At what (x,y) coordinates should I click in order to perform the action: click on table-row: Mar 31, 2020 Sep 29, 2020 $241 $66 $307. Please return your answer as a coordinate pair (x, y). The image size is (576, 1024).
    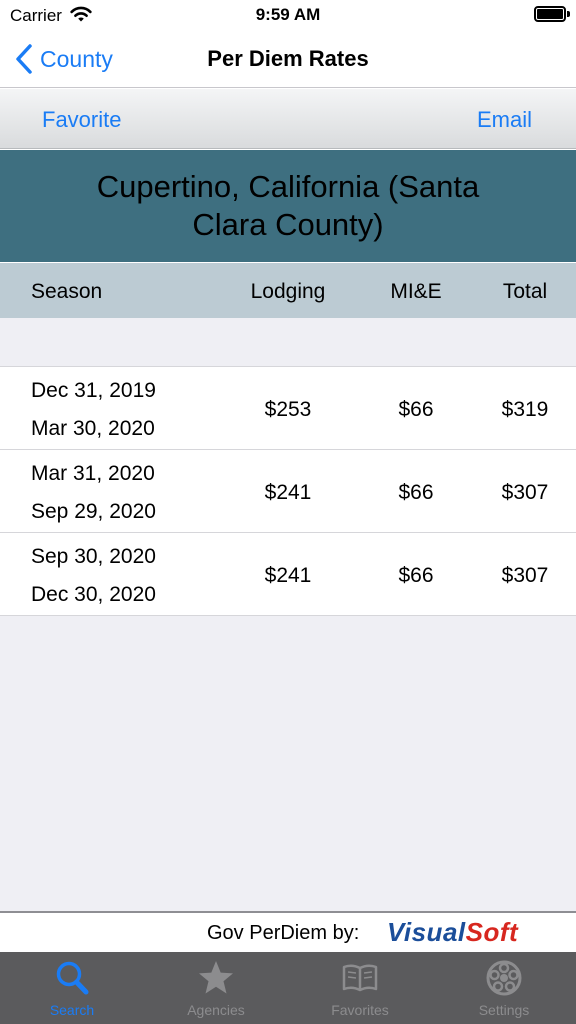
    Looking at the image, I should click on (288, 491).